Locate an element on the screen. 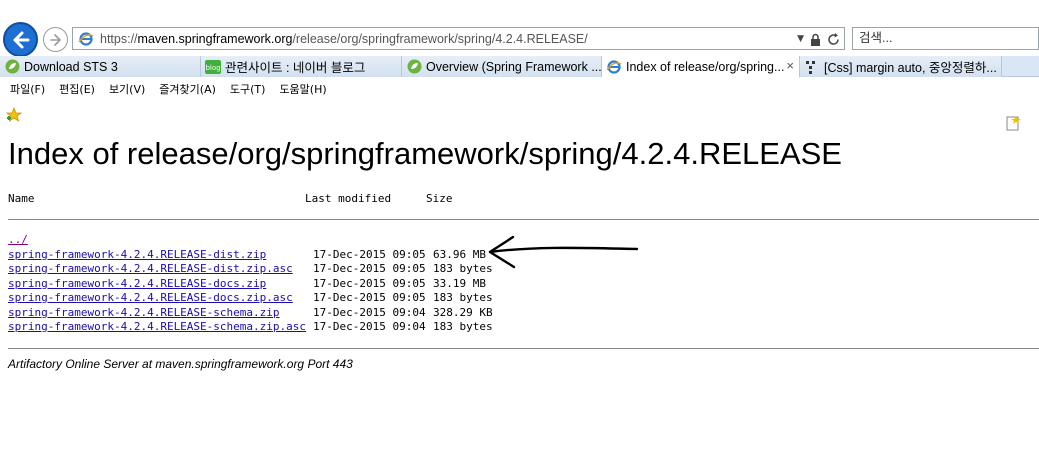 This screenshot has width=1039, height=460. tab-label: 관련사이트 : 네이버 블로그 is located at coordinates (295, 68).